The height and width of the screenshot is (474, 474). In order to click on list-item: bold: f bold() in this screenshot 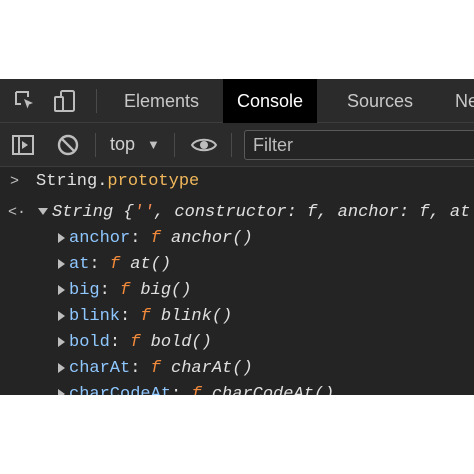, I will do `click(237, 342)`.